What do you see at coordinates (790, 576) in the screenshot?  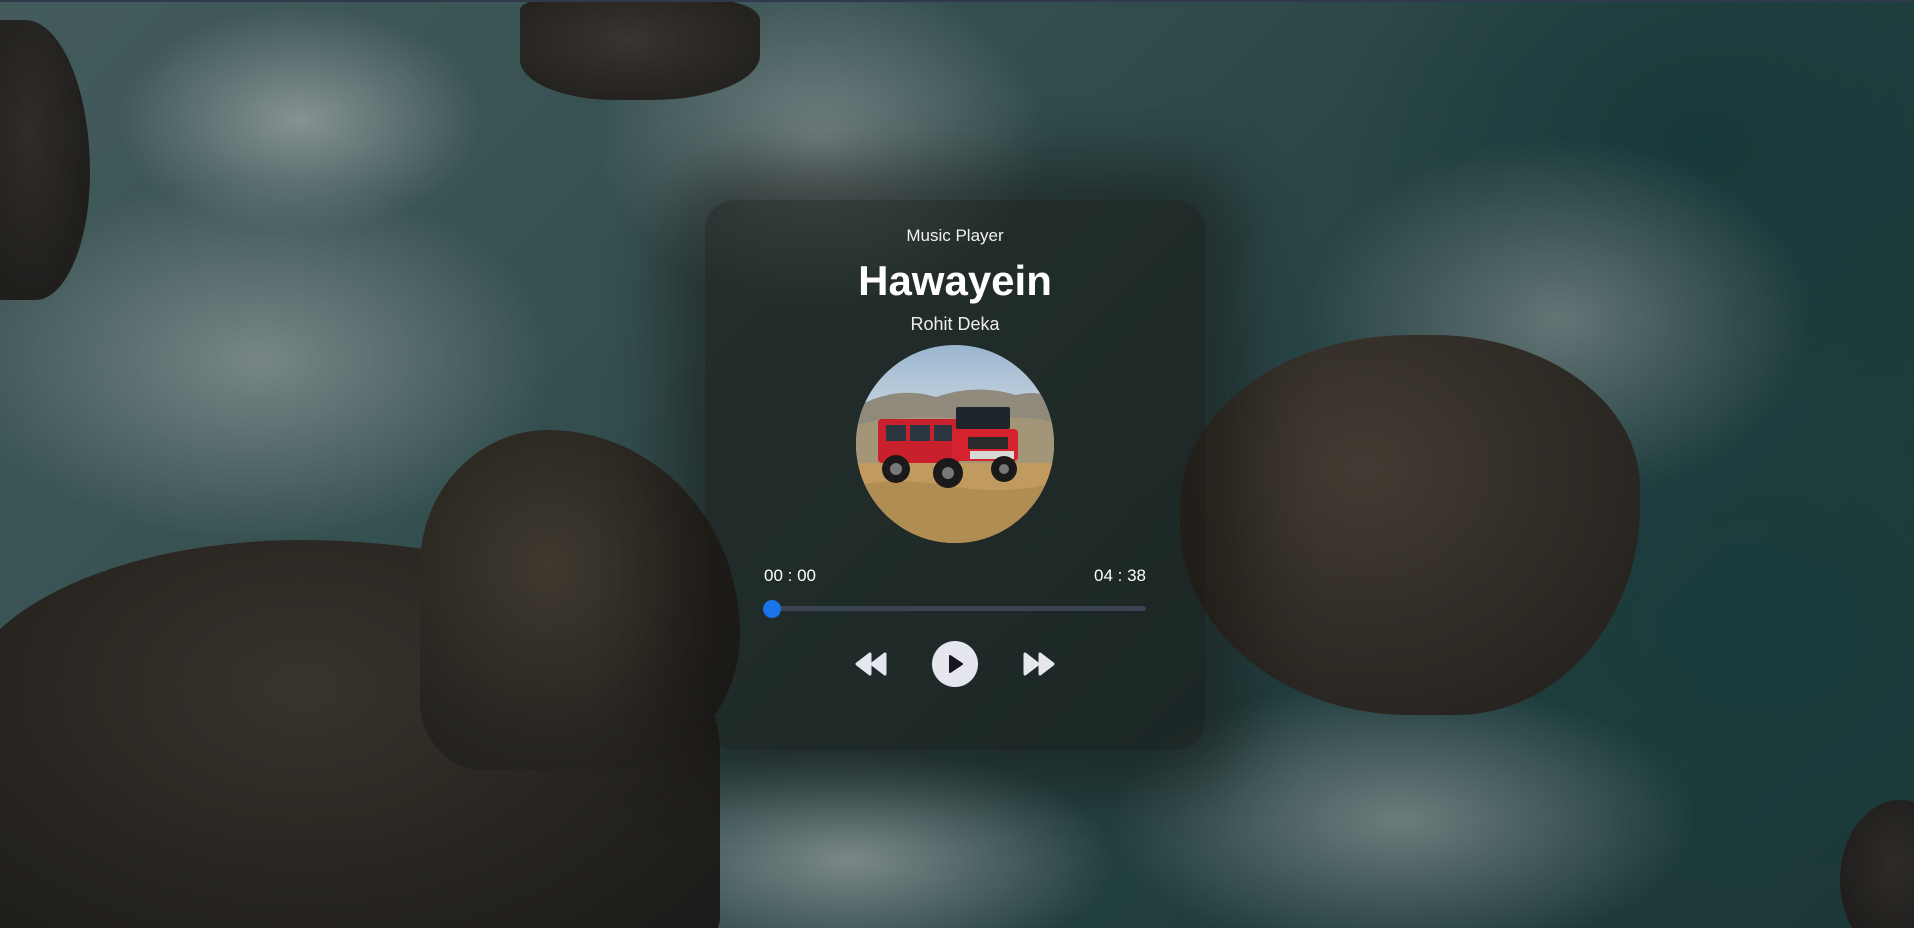 I see `current-time: 00` at bounding box center [790, 576].